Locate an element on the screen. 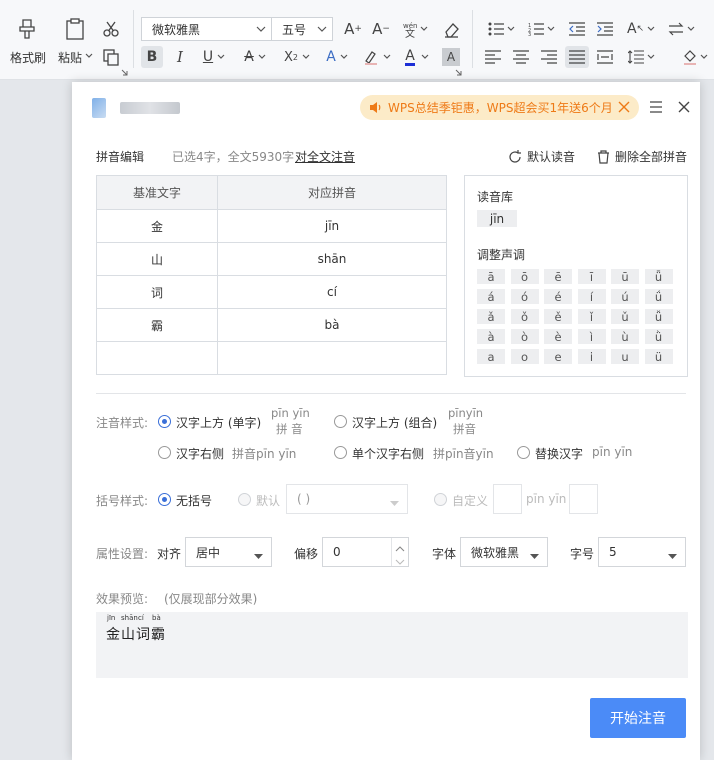  bold-icon: B is located at coordinates (152, 57).